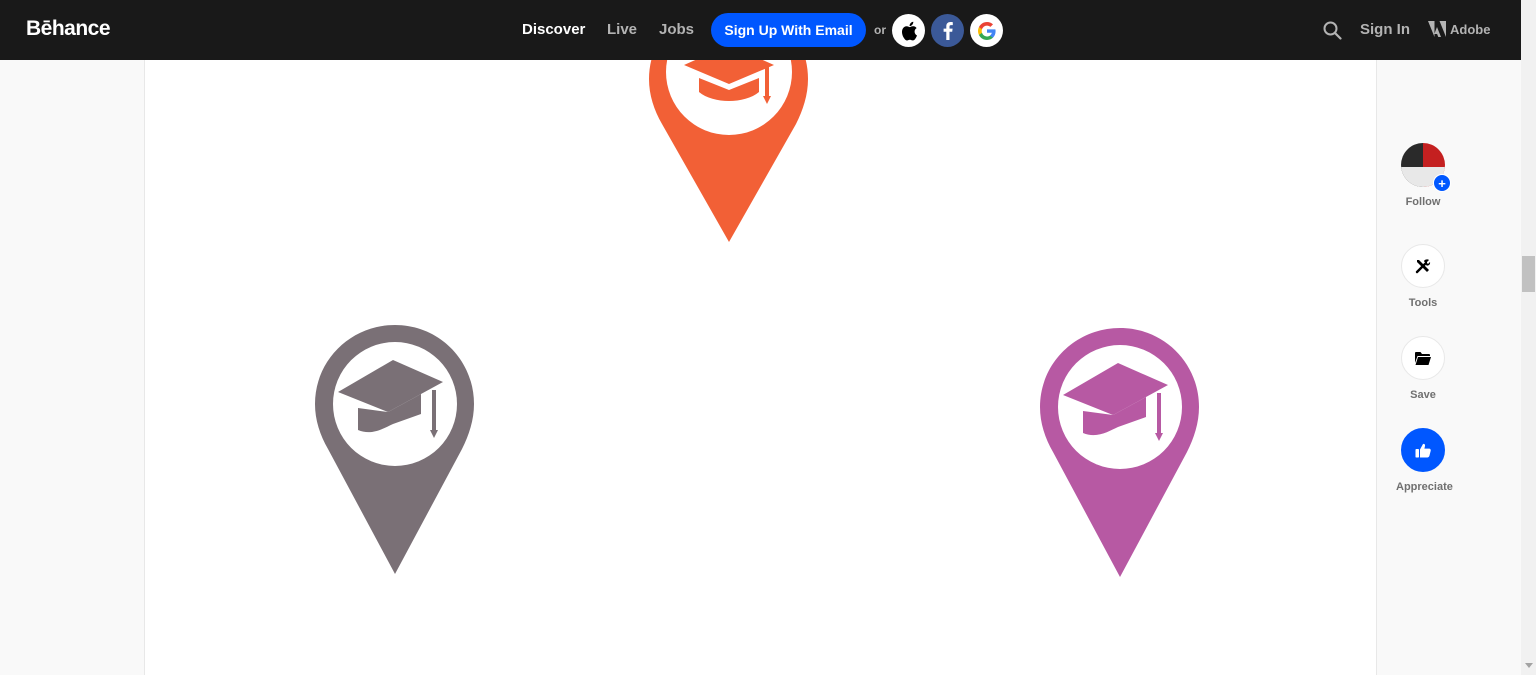 This screenshot has height=675, width=1536. What do you see at coordinates (1423, 303) in the screenshot?
I see `tools-label: Tools` at bounding box center [1423, 303].